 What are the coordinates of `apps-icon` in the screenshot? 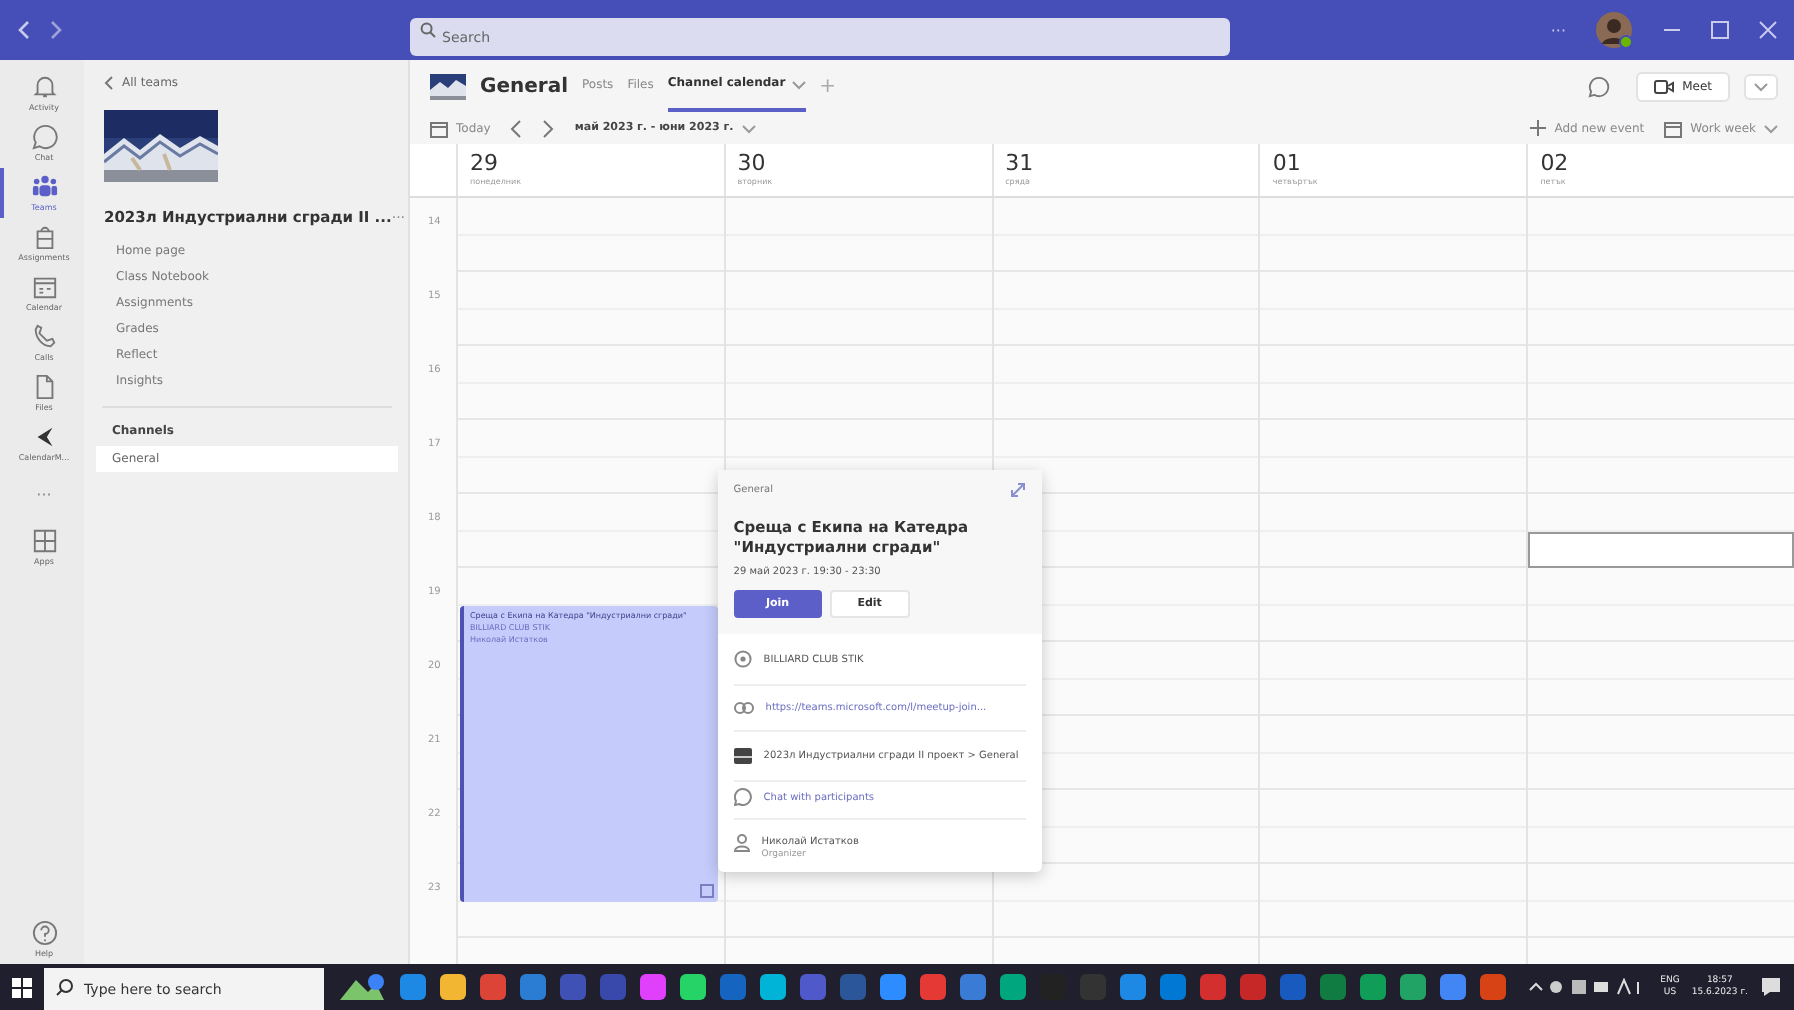 It's located at (44, 541).